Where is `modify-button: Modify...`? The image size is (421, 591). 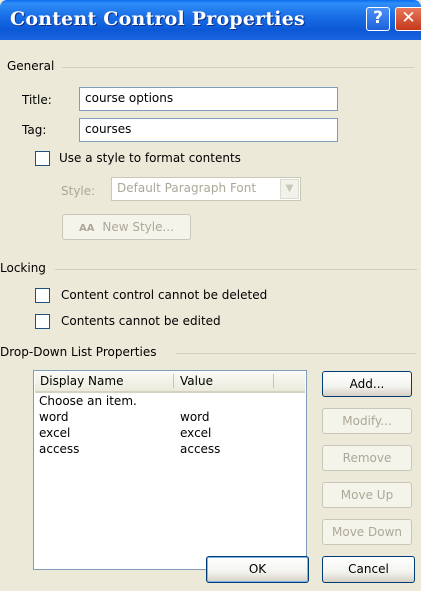 modify-button: Modify... is located at coordinates (367, 421).